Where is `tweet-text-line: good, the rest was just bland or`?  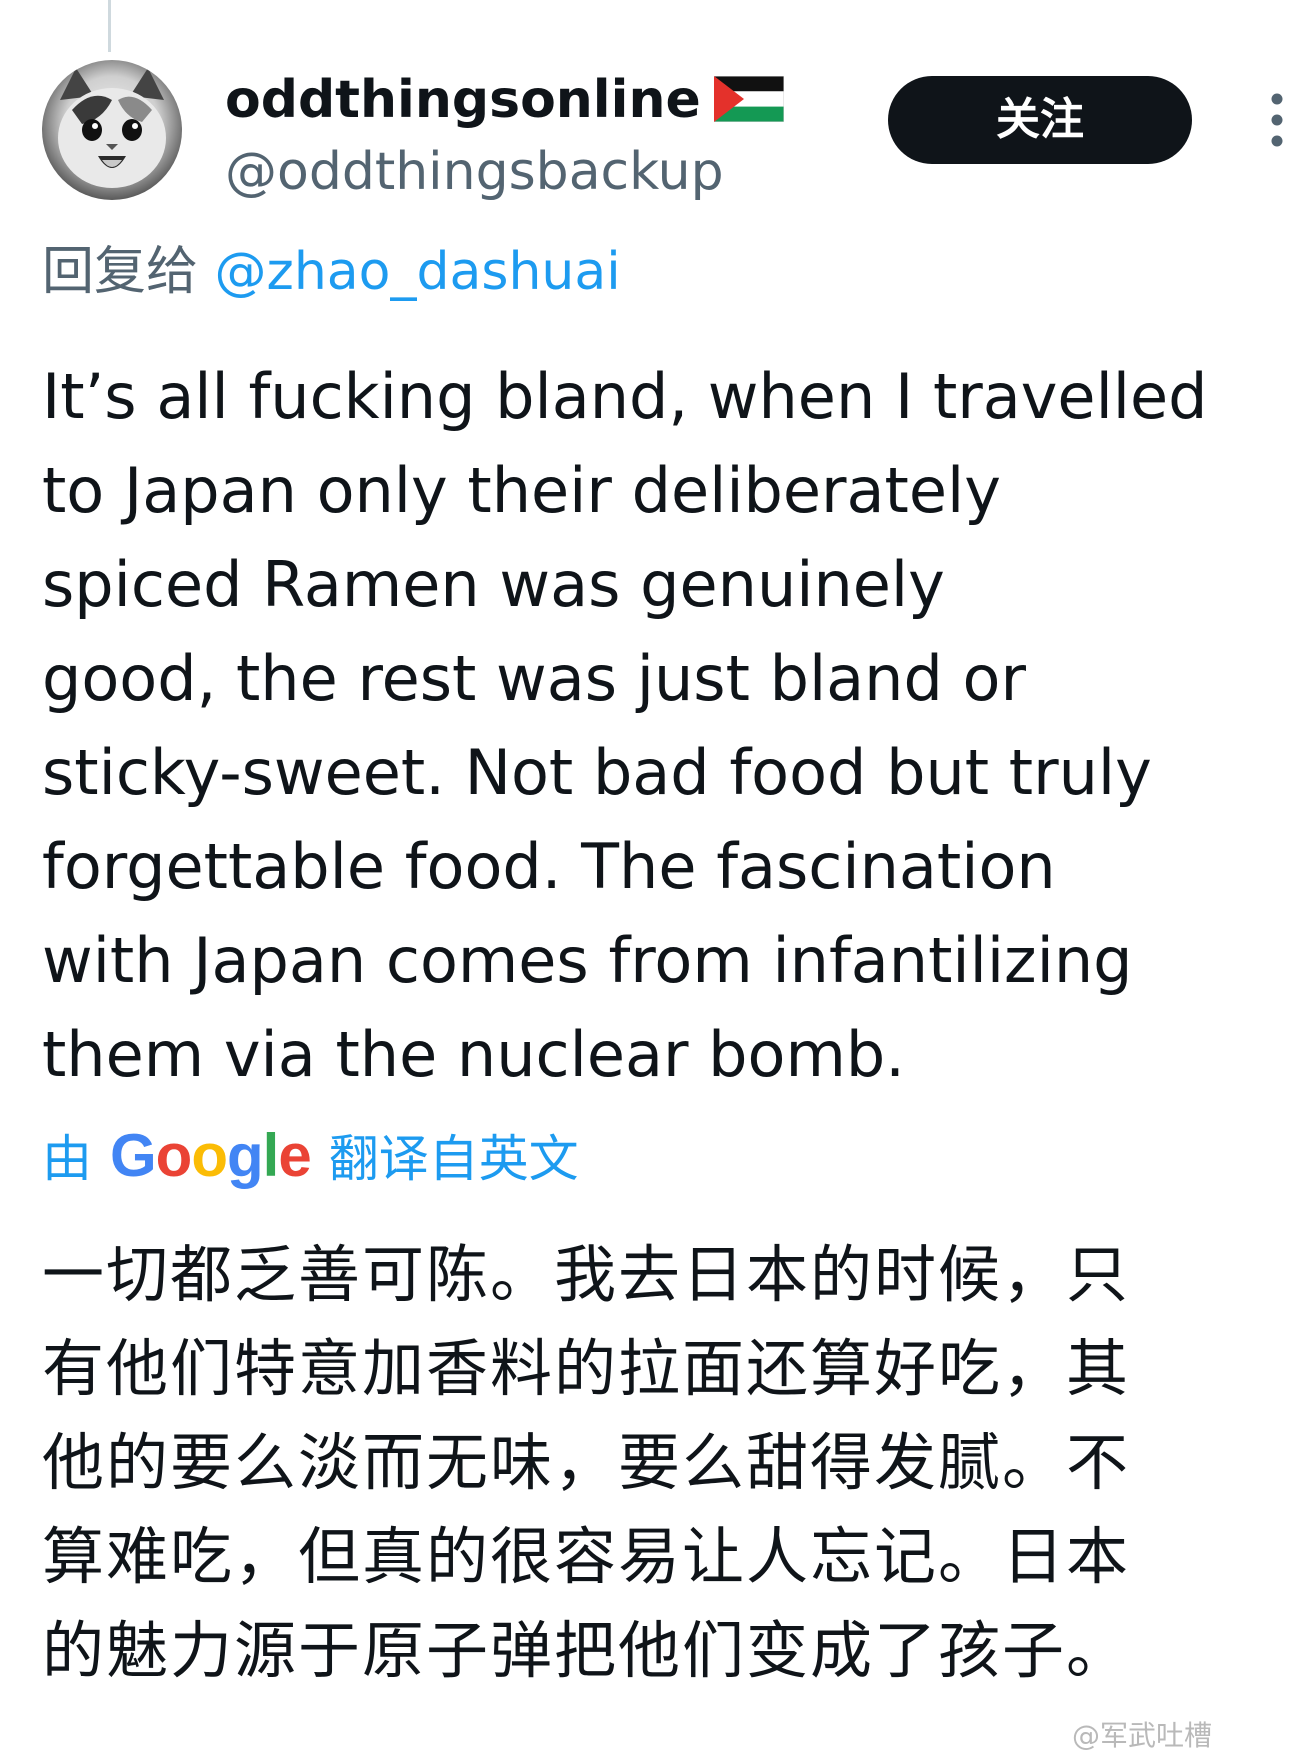 tweet-text-line: good, the rest was just bland or is located at coordinates (534, 678).